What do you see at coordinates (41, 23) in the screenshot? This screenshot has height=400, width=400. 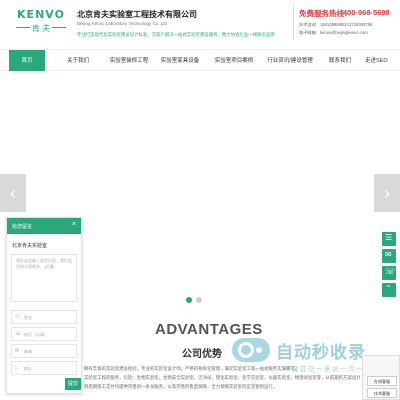 I see `company-logo: KENVO 肯 夫` at bounding box center [41, 23].